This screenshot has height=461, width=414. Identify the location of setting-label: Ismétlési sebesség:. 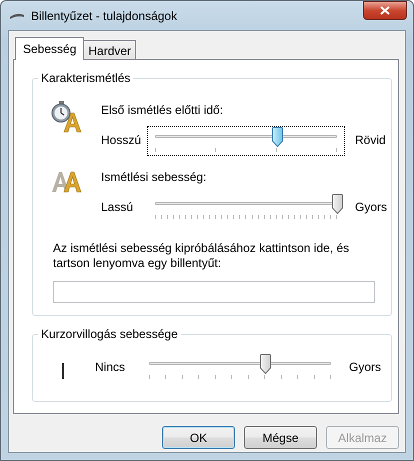
(154, 177).